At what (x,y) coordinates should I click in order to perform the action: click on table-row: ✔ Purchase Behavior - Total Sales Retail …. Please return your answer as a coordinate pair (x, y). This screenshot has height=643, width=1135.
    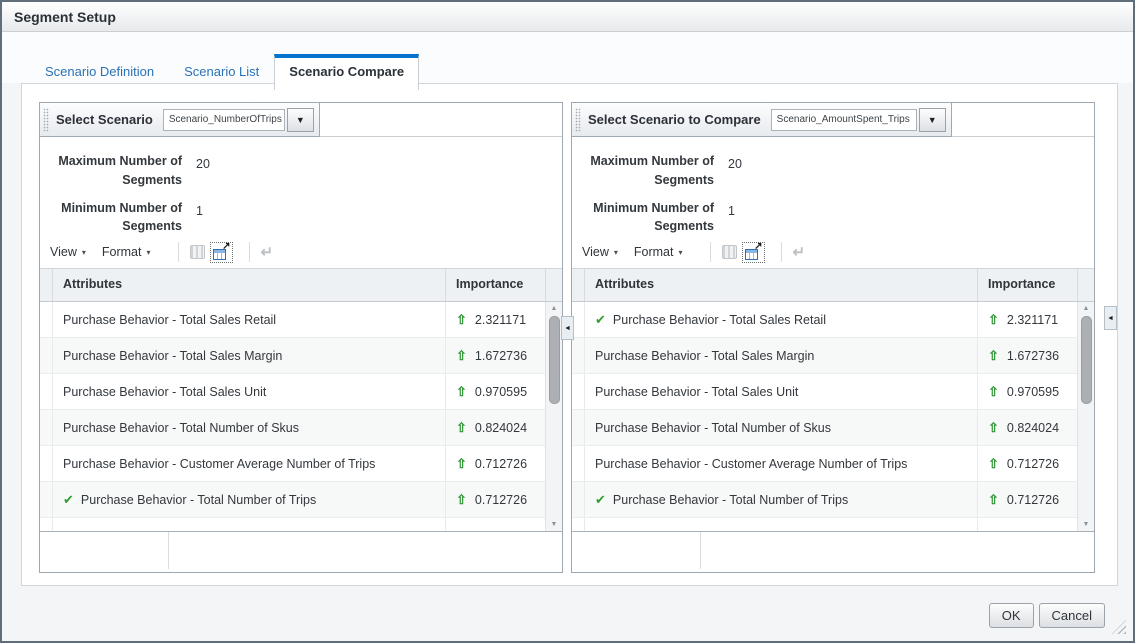
    Looking at the image, I should click on (824, 320).